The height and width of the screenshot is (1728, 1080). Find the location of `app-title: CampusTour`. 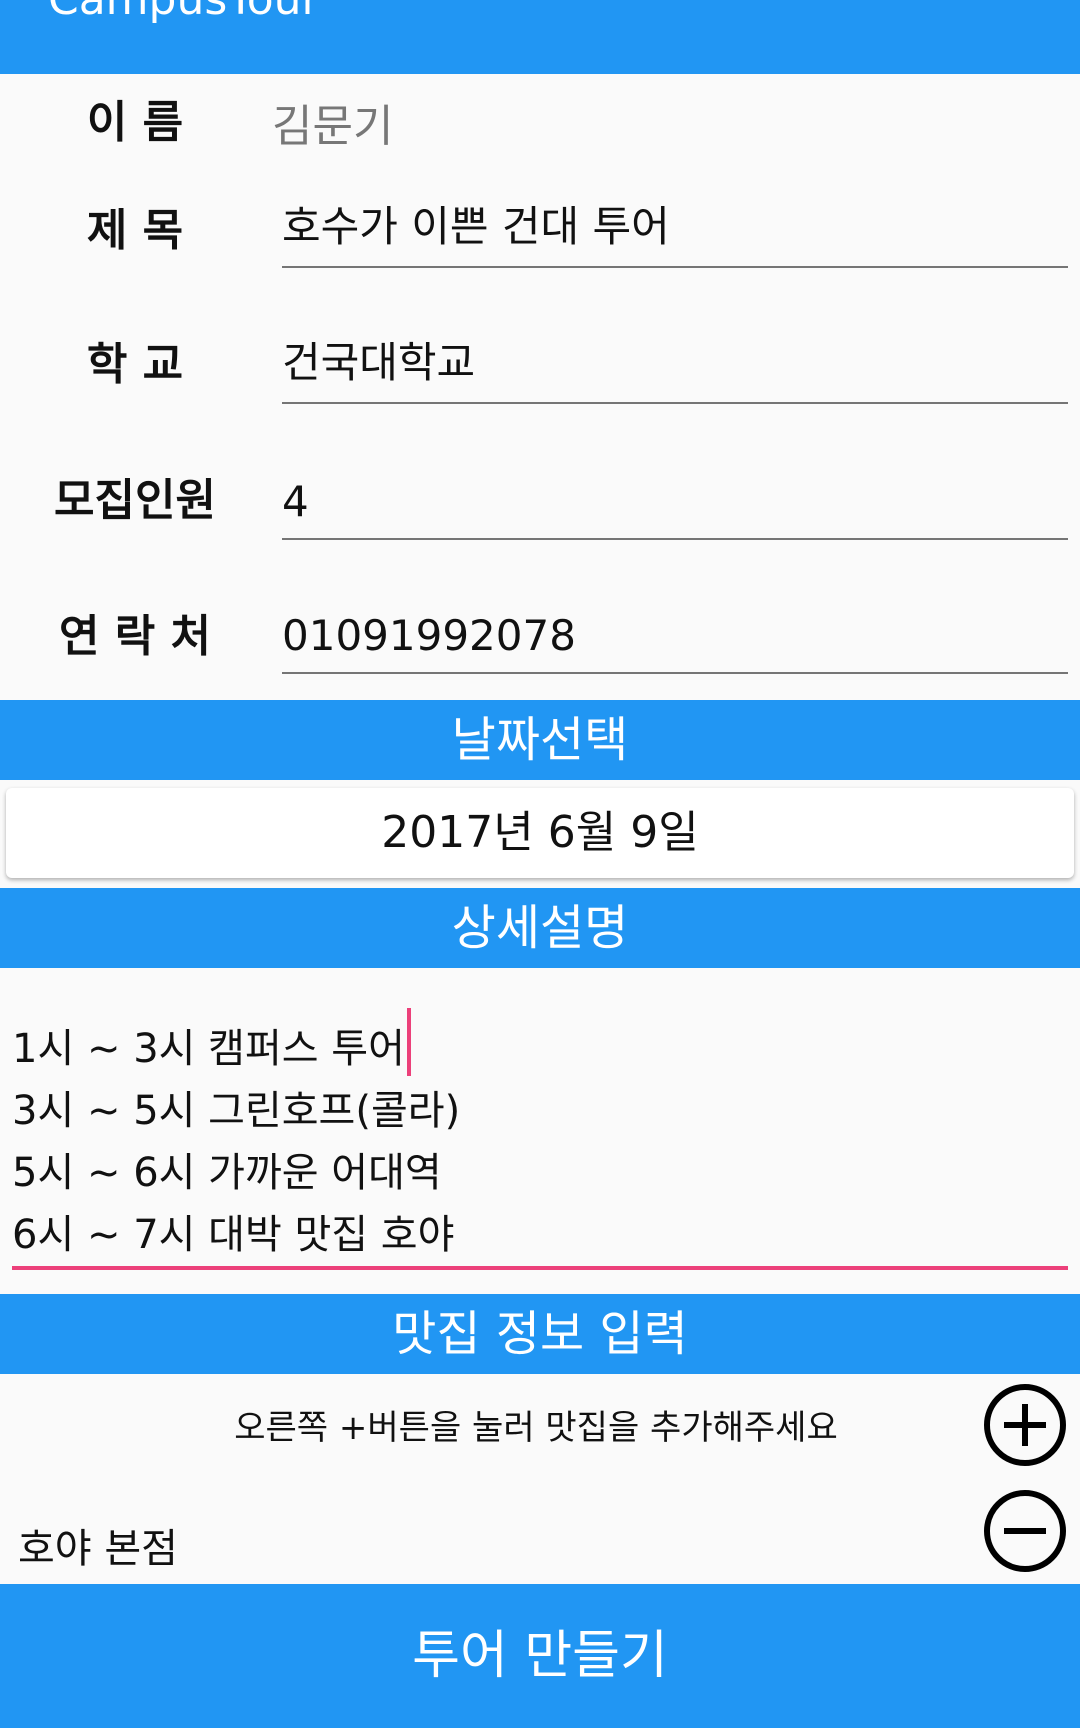

app-title: CampusTour is located at coordinates (184, 12).